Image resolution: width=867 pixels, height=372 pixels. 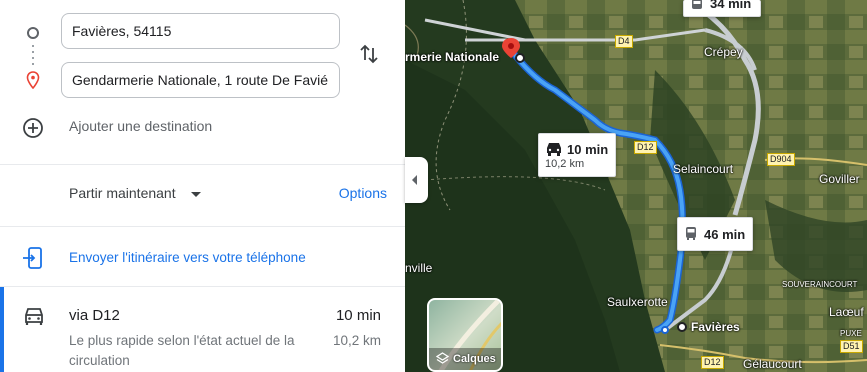 What do you see at coordinates (820, 284) in the screenshot?
I see `map-label-souveraincourt: SOUVERAINCOURT` at bounding box center [820, 284].